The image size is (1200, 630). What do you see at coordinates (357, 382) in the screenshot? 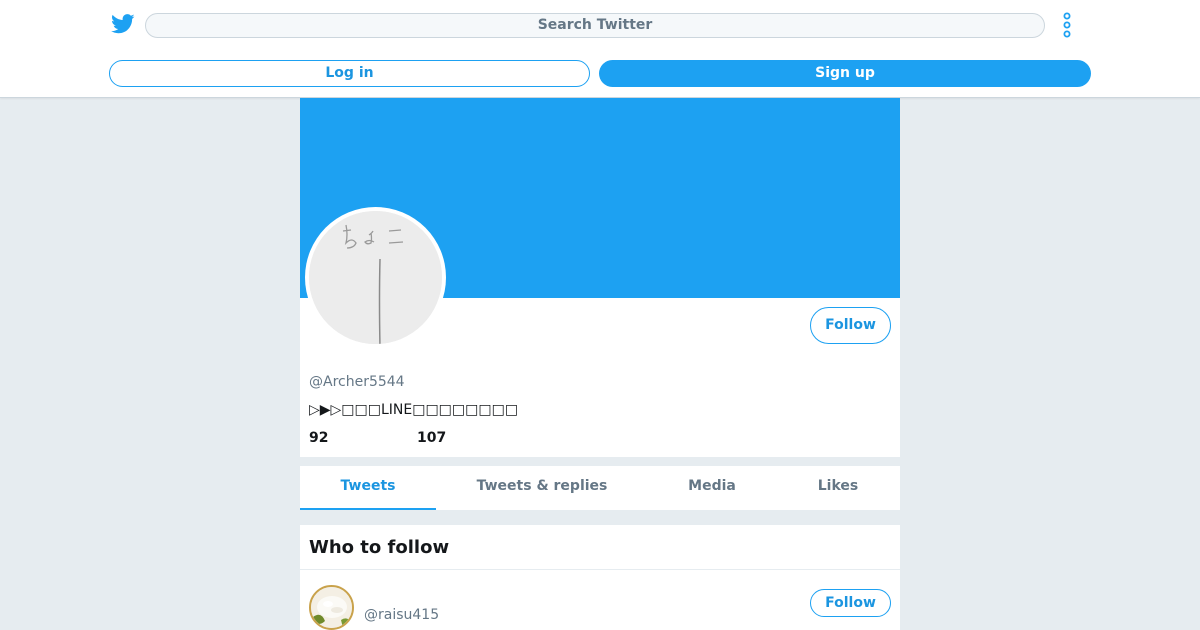
I see `profile-handle: @Archer5544` at bounding box center [357, 382].